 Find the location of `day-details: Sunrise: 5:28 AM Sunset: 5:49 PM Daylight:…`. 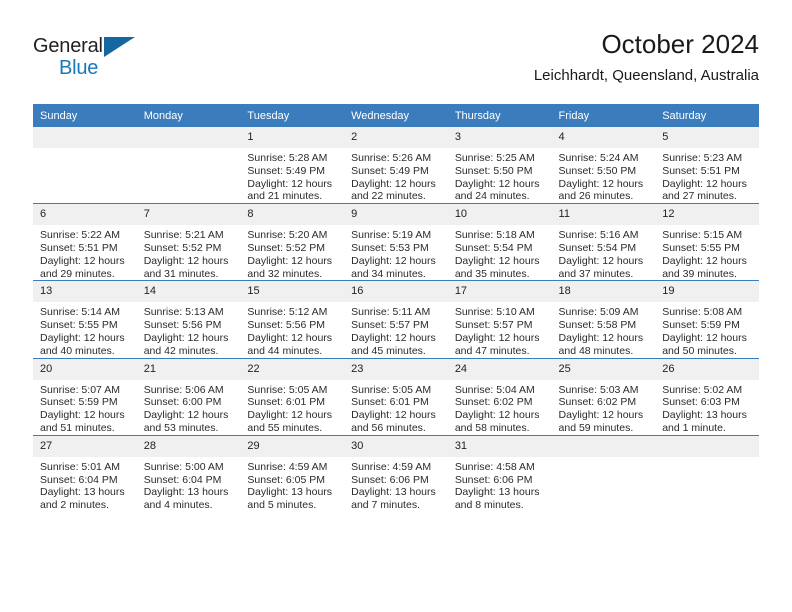

day-details: Sunrise: 5:28 AM Sunset: 5:49 PM Daylight:… is located at coordinates (292, 175).